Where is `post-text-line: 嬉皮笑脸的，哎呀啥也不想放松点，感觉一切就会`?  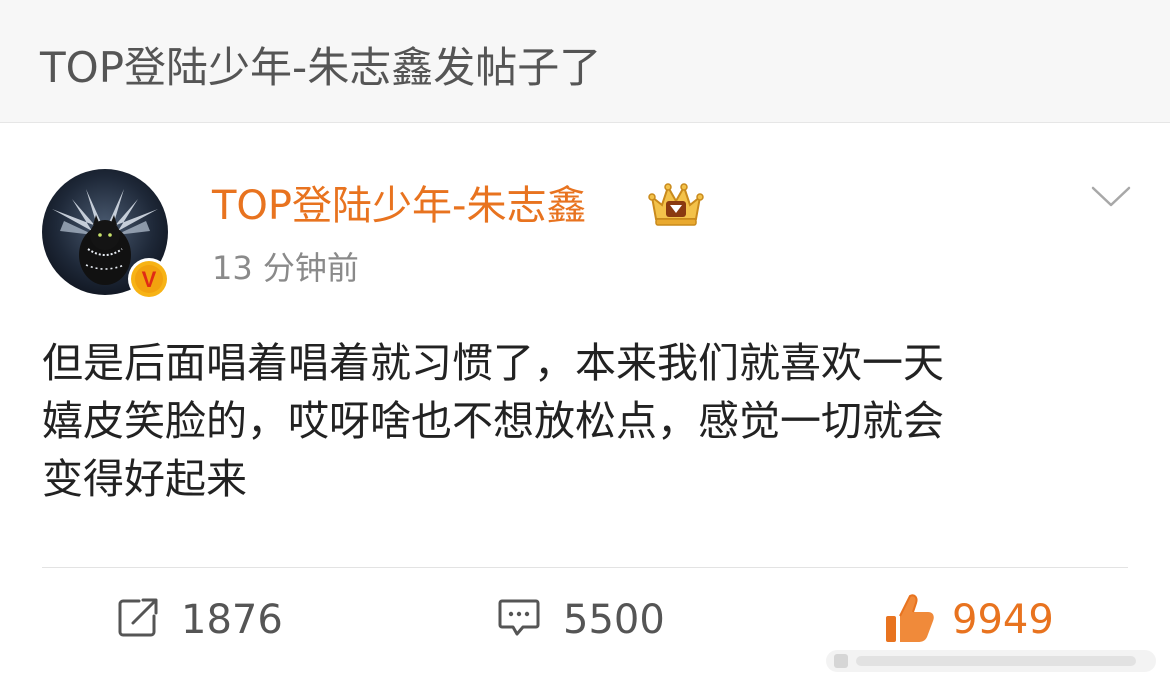 post-text-line: 嬉皮笑脸的，哎呀啥也不想放松点，感觉一切就会 is located at coordinates (493, 421).